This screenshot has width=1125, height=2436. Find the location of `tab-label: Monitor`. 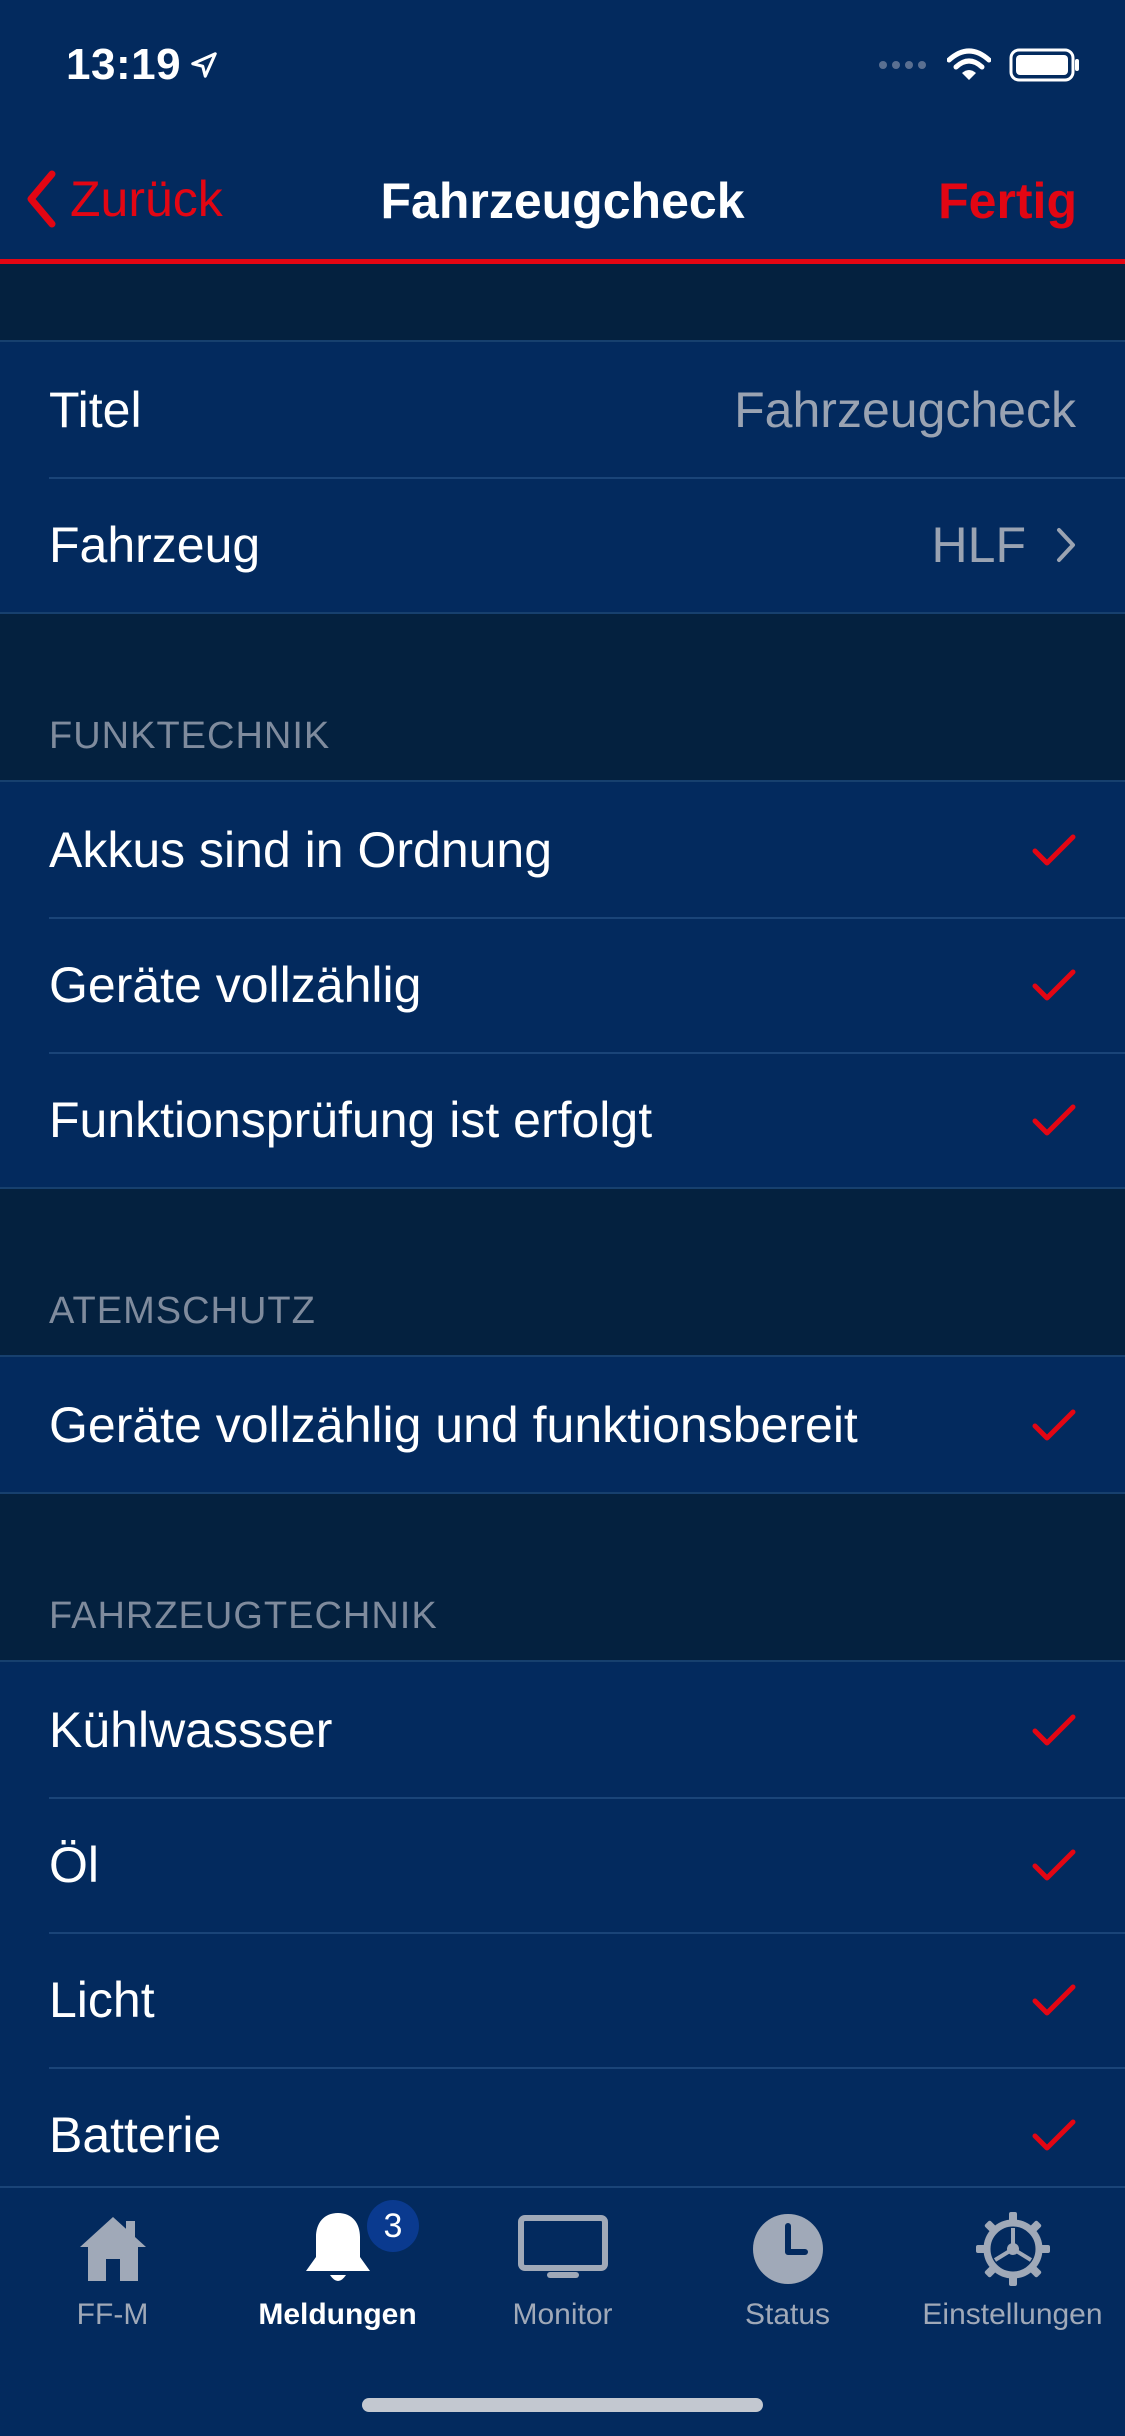

tab-label: Monitor is located at coordinates (562, 2314).